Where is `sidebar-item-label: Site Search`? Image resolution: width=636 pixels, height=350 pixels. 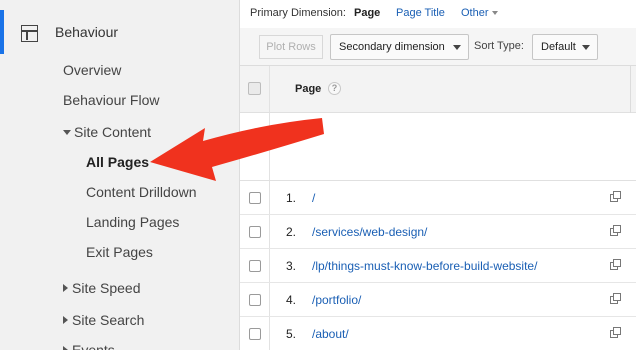
sidebar-item-label: Site Search is located at coordinates (108, 320).